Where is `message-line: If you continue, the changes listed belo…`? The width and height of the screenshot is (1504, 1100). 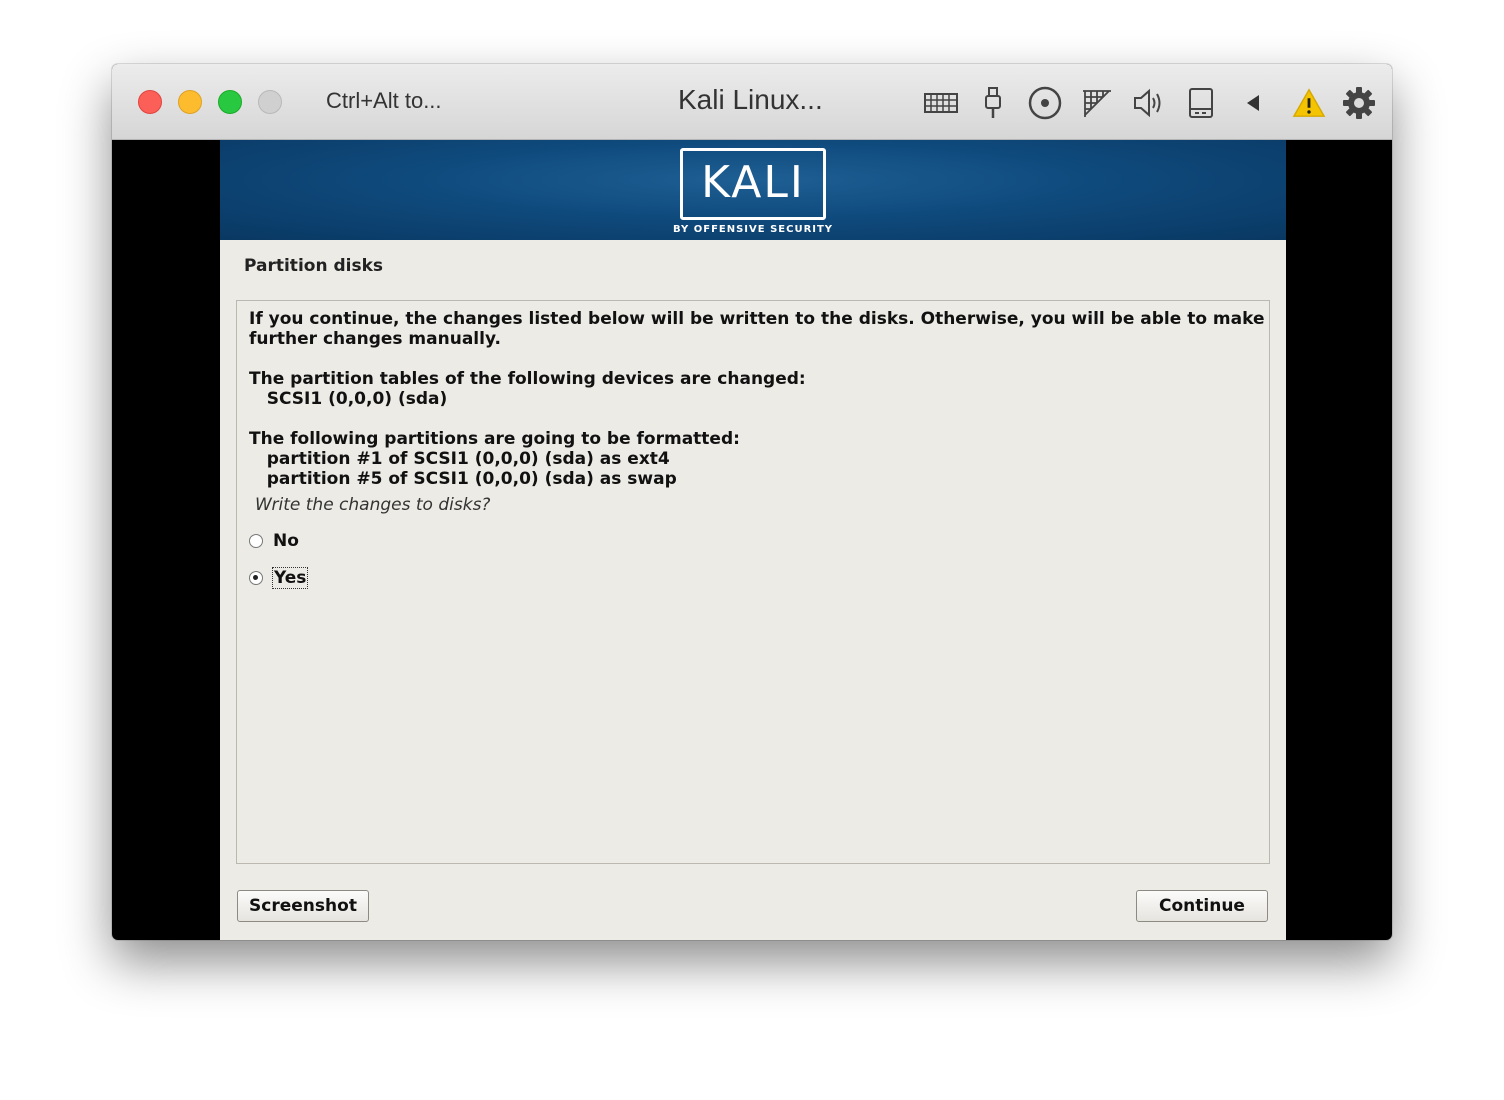 message-line: If you continue, the changes listed belo… is located at coordinates (757, 319).